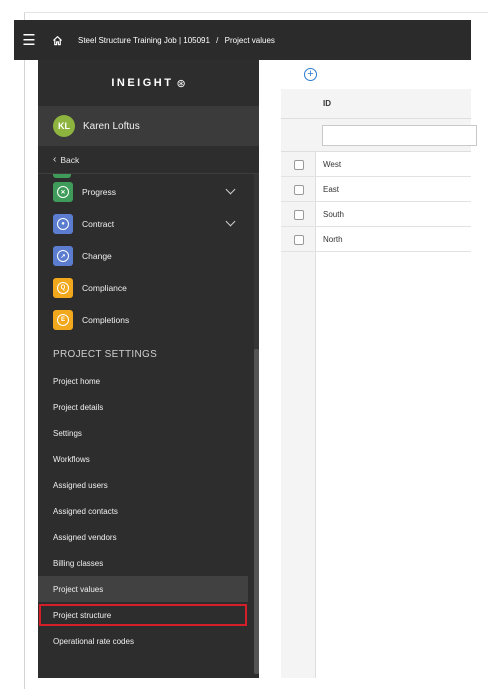 The height and width of the screenshot is (689, 488). Describe the element at coordinates (376, 214) in the screenshot. I see `table-row: South` at that location.